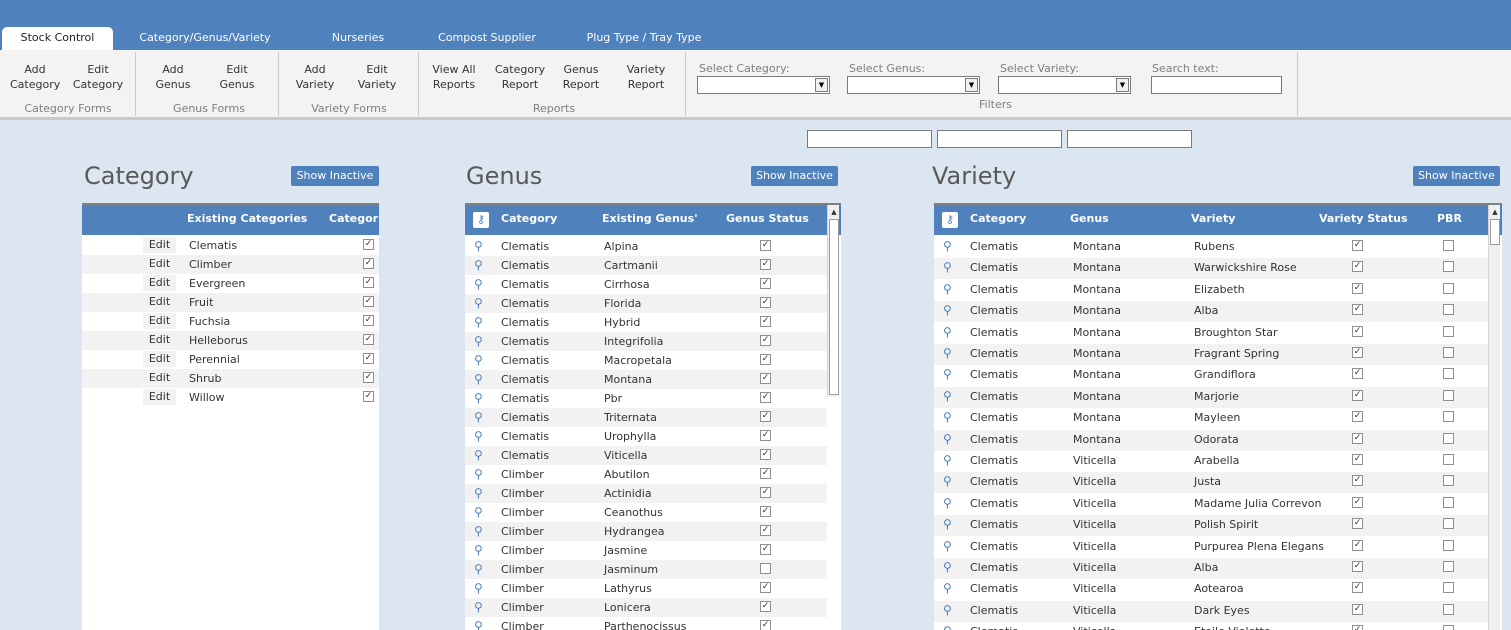  Describe the element at coordinates (173, 77) in the screenshot. I see `add-genus-button: Add Genus` at that location.